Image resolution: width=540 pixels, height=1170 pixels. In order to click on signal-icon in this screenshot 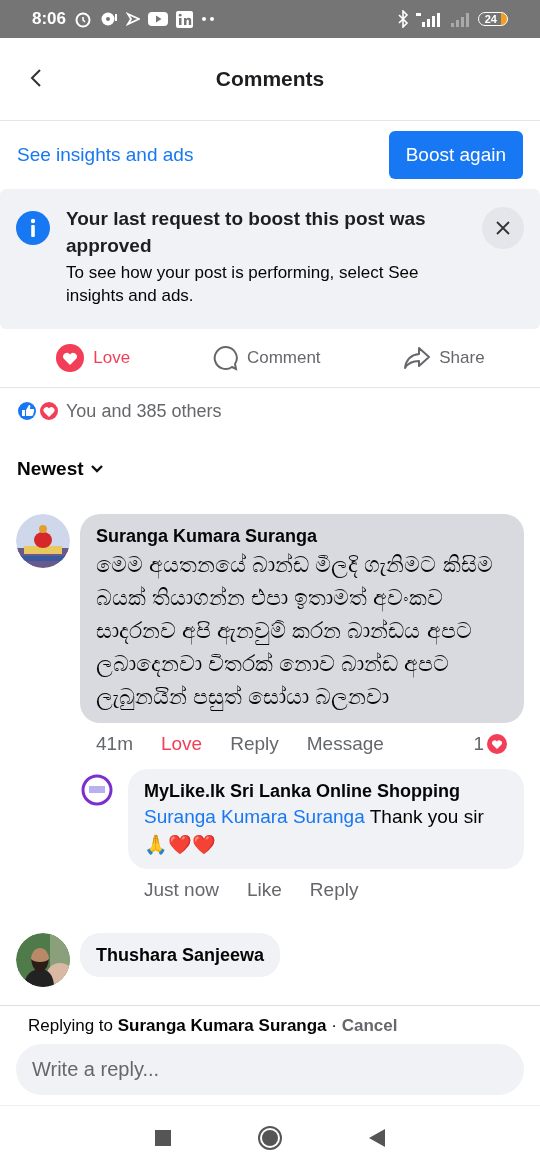, I will do `click(460, 19)`.